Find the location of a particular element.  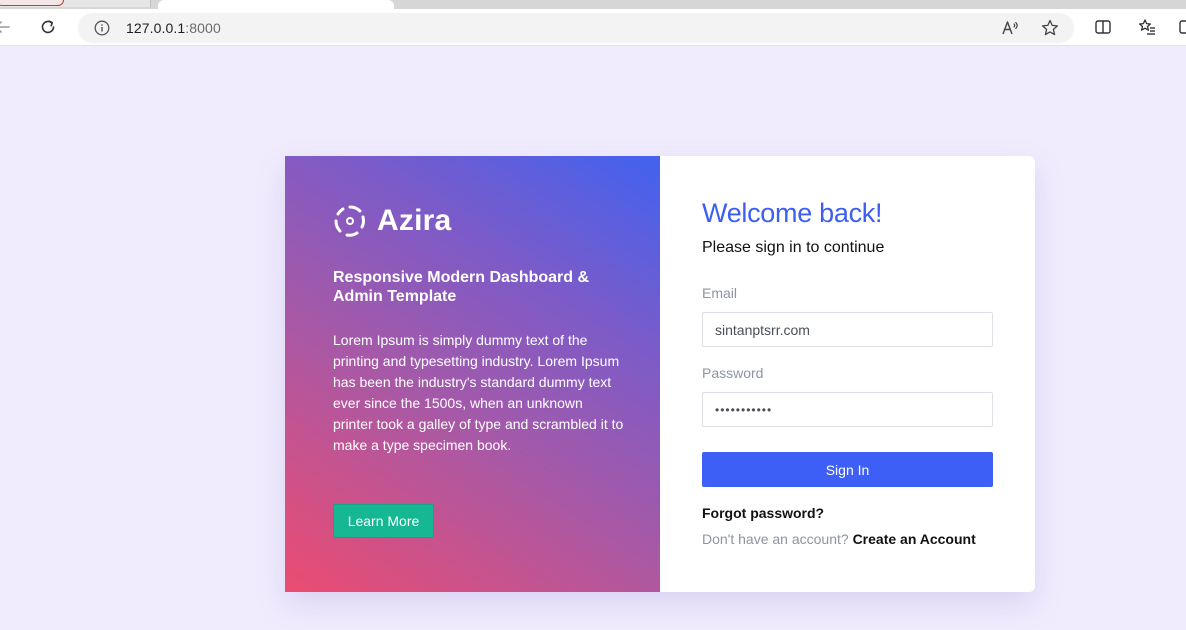

refresh-button is located at coordinates (48, 27).